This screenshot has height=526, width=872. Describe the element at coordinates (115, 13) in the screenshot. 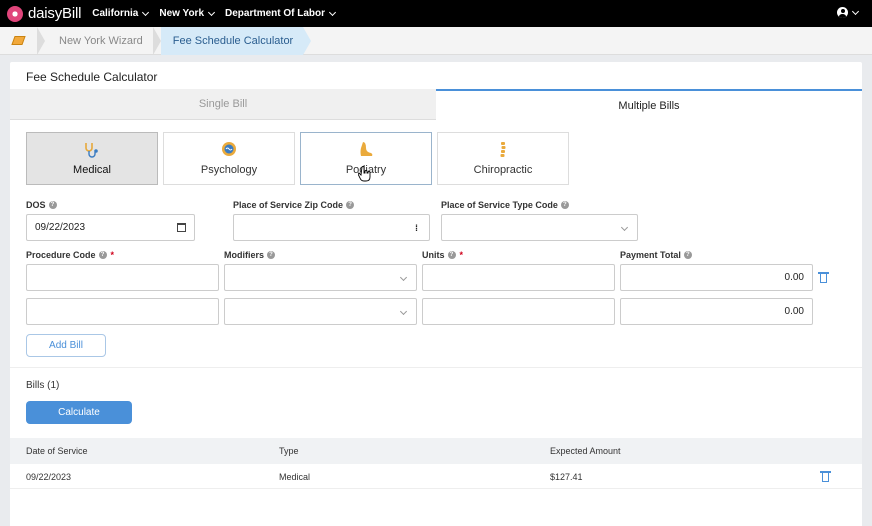

I see `nav-state-label: California` at that location.